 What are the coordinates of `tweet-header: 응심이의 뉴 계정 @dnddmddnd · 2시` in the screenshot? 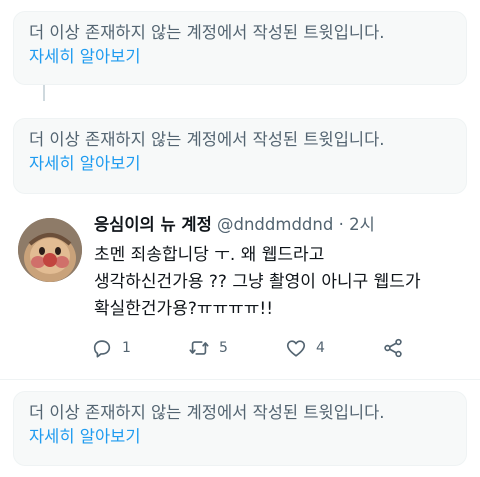 It's located at (234, 225).